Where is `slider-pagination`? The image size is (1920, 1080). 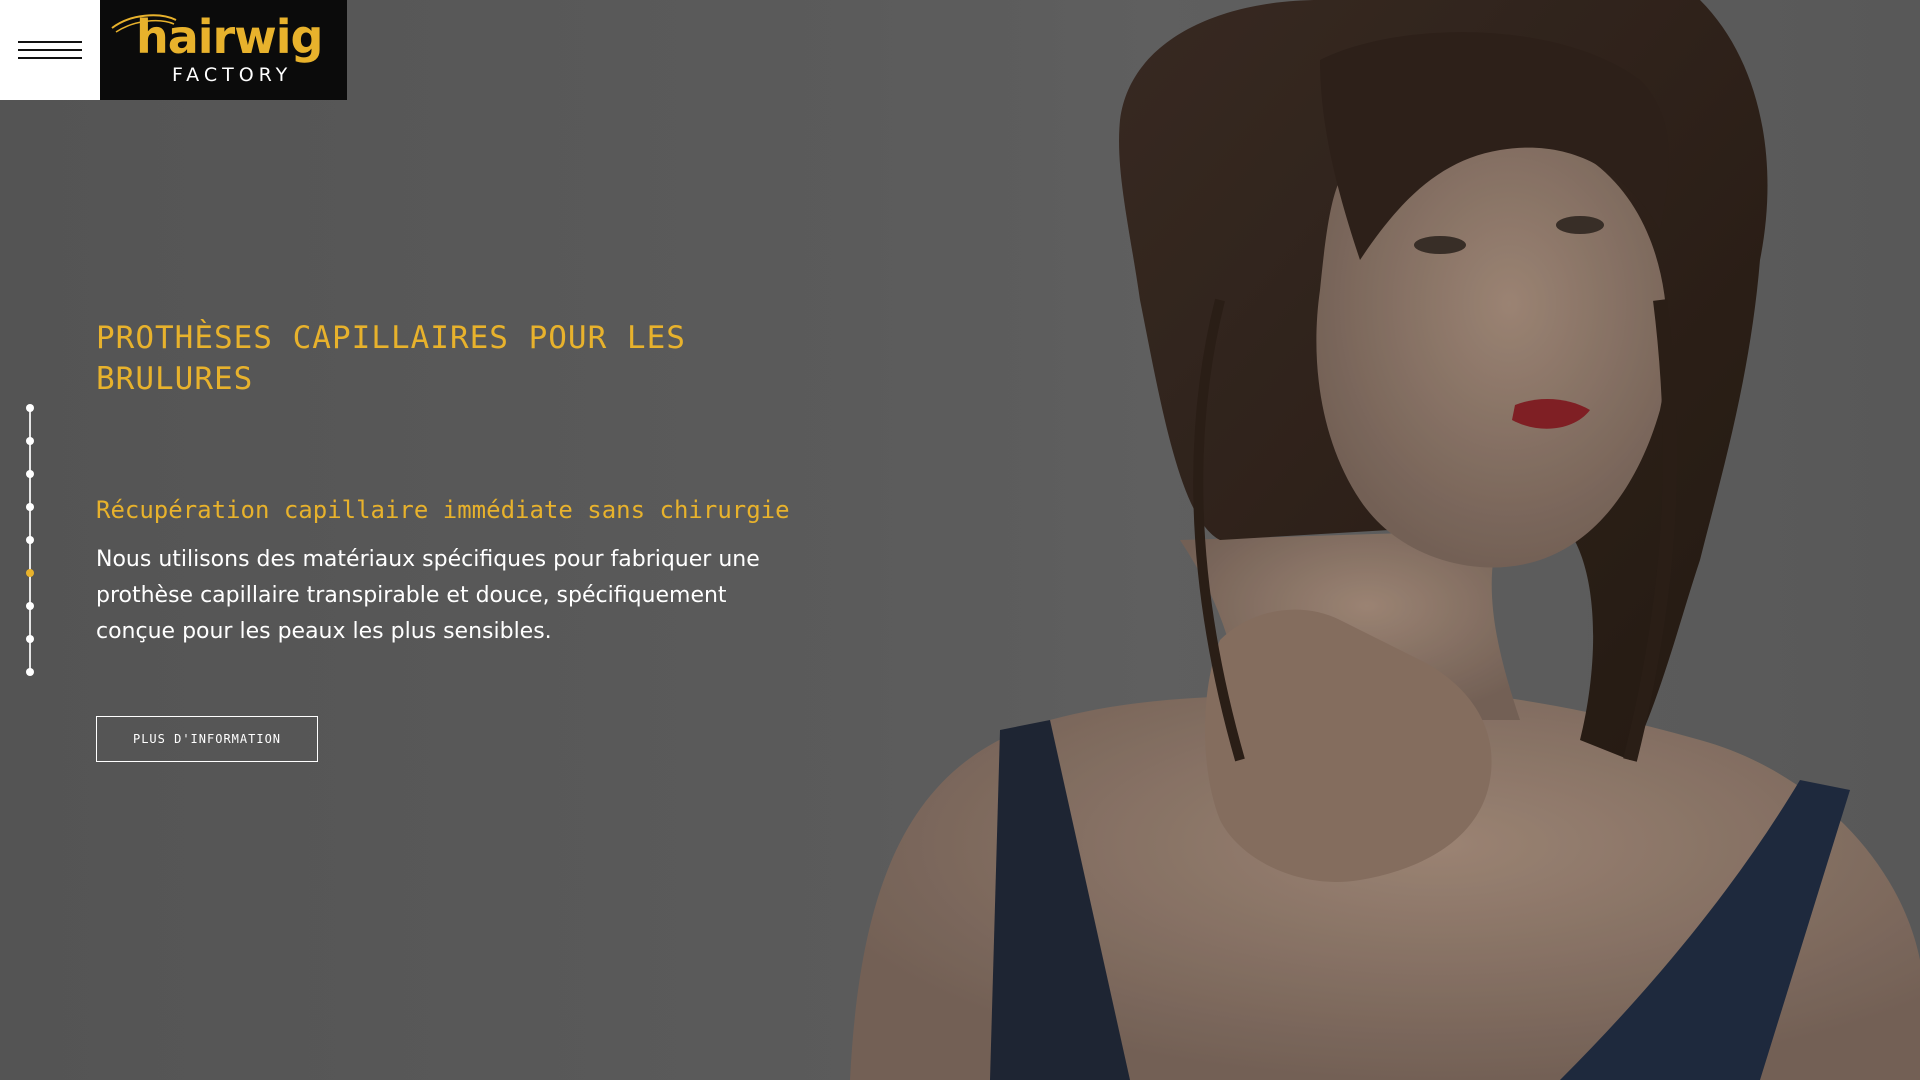 slider-pagination is located at coordinates (30, 540).